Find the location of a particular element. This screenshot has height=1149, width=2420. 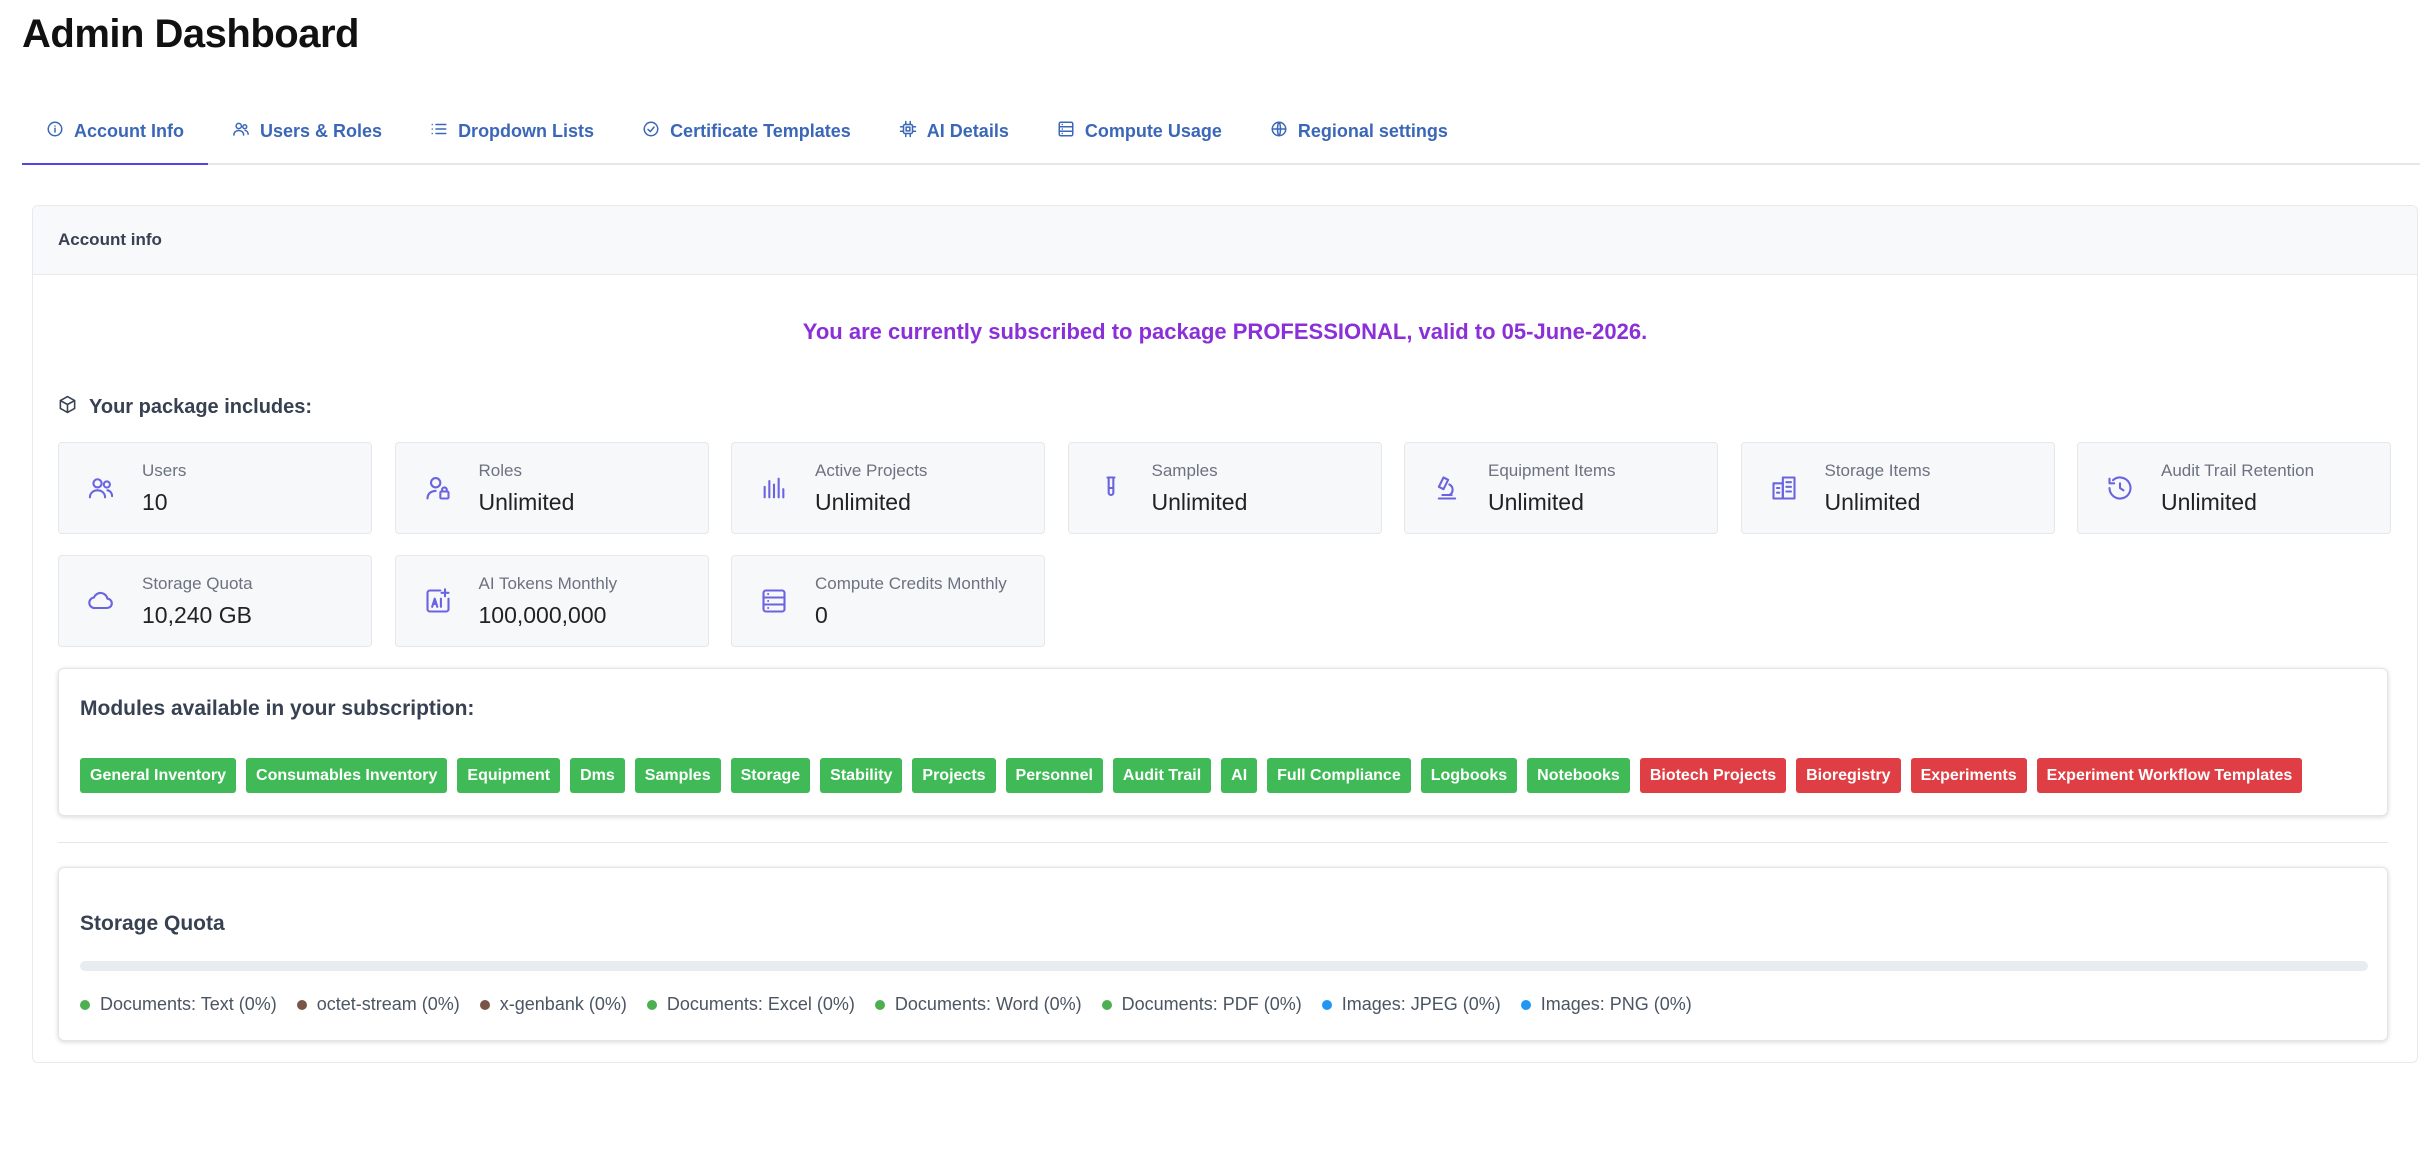

legend-item: Documents: Text (0%) is located at coordinates (178, 1004).